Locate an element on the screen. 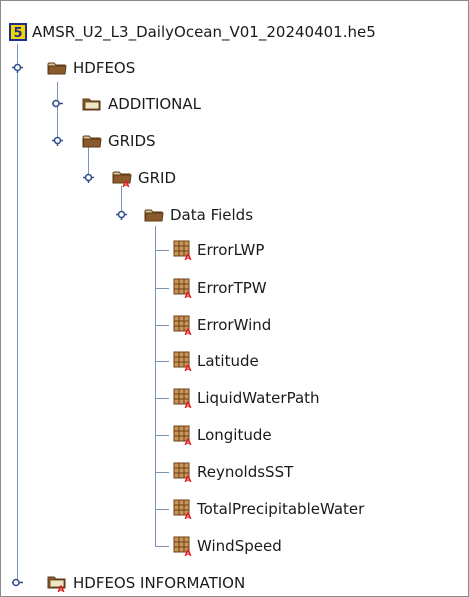  tree-node-dataset: A ErrorLWP is located at coordinates (218, 250).